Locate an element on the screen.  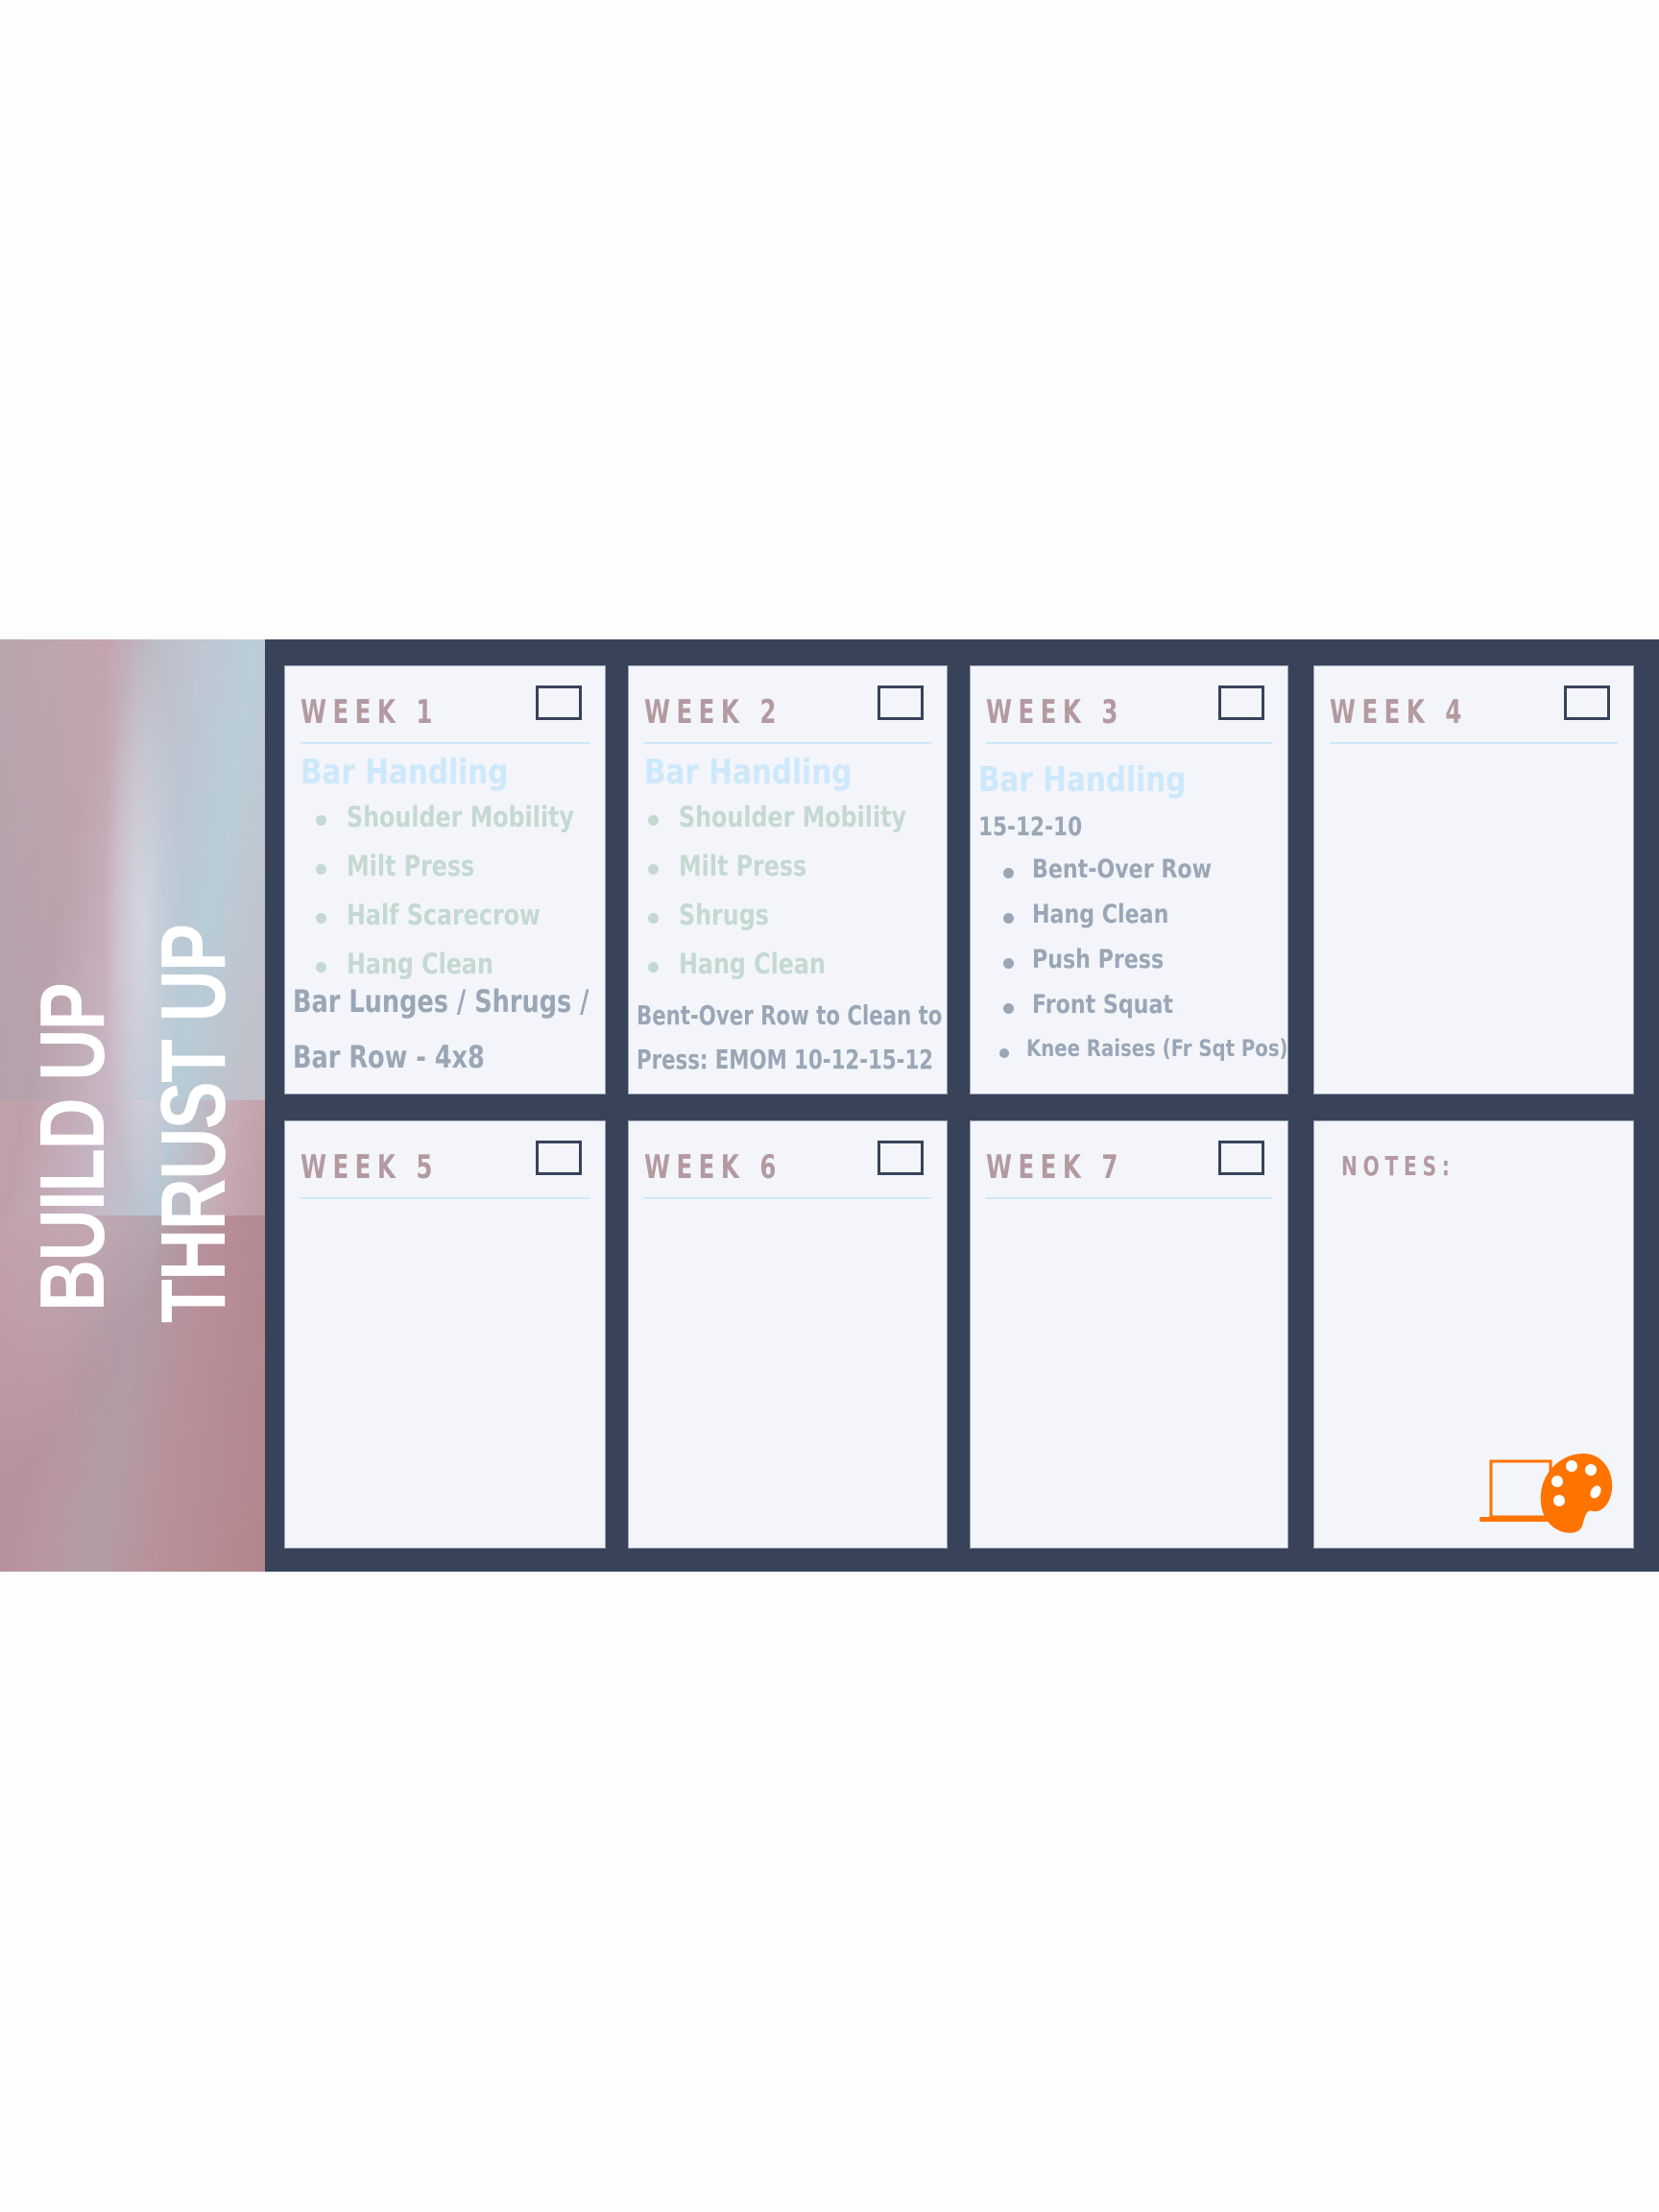
list-item: Shrugs is located at coordinates (802, 923).